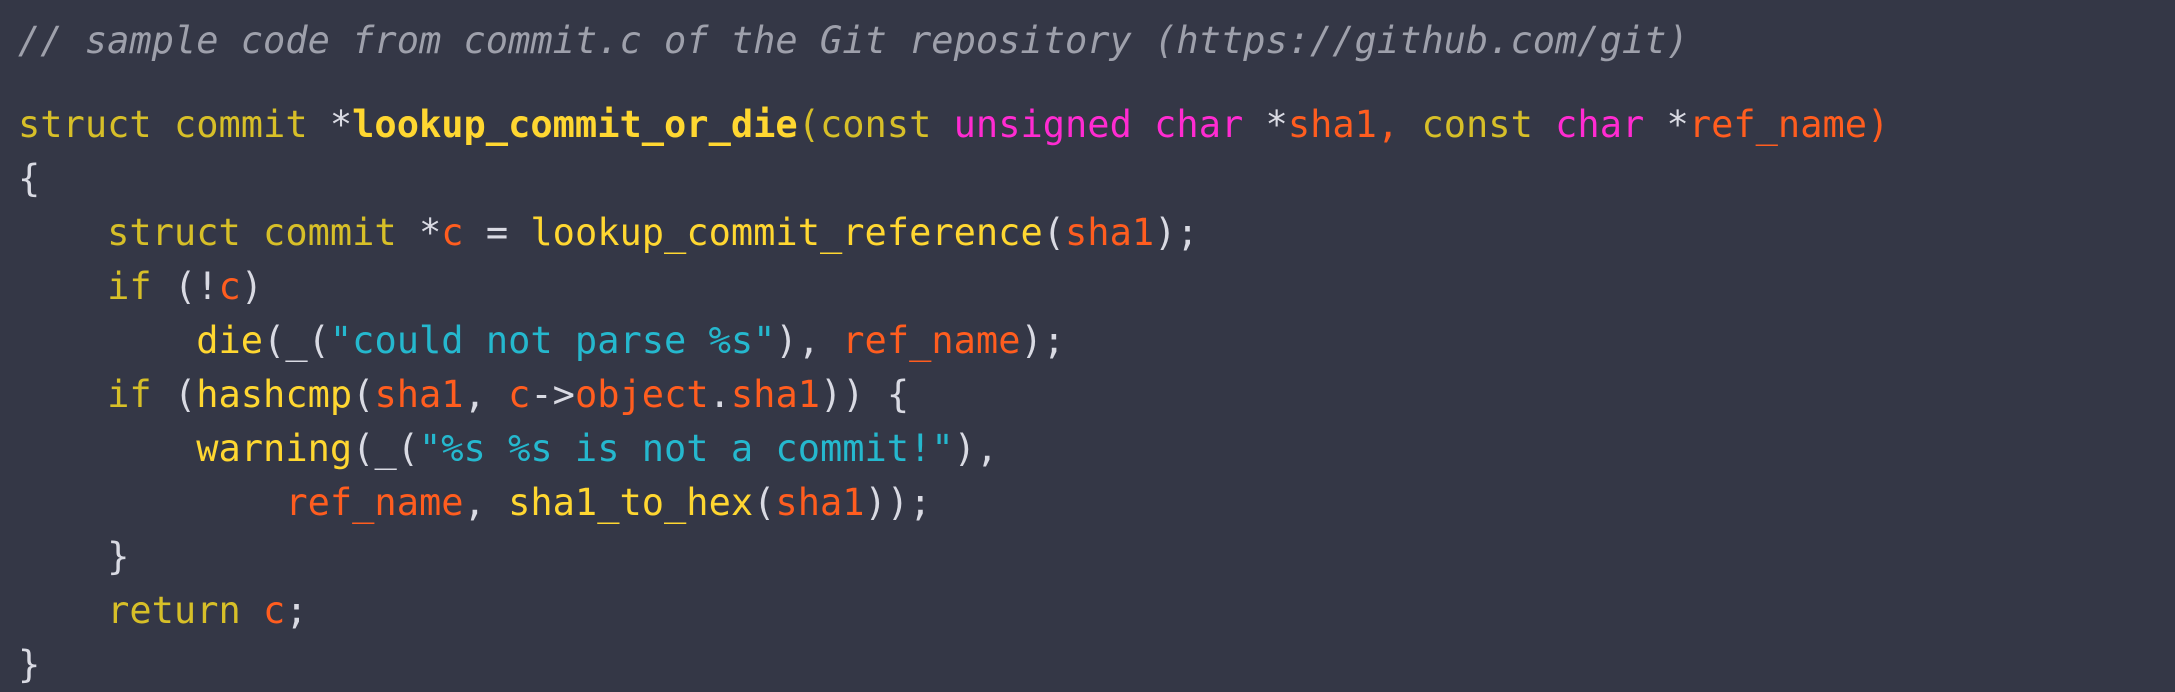 This screenshot has height=692, width=2175. What do you see at coordinates (1096, 557) in the screenshot?
I see `line-close-inner-brace: }` at bounding box center [1096, 557].